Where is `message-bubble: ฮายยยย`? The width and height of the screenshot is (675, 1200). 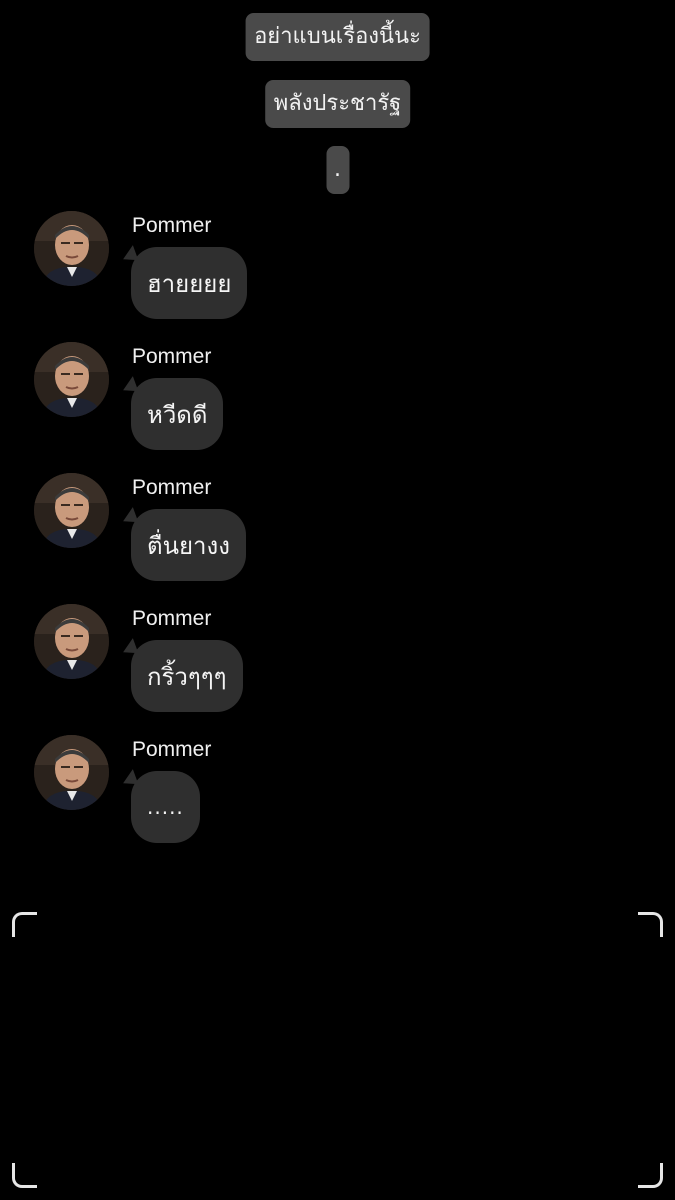 message-bubble: ฮายยยย is located at coordinates (189, 283).